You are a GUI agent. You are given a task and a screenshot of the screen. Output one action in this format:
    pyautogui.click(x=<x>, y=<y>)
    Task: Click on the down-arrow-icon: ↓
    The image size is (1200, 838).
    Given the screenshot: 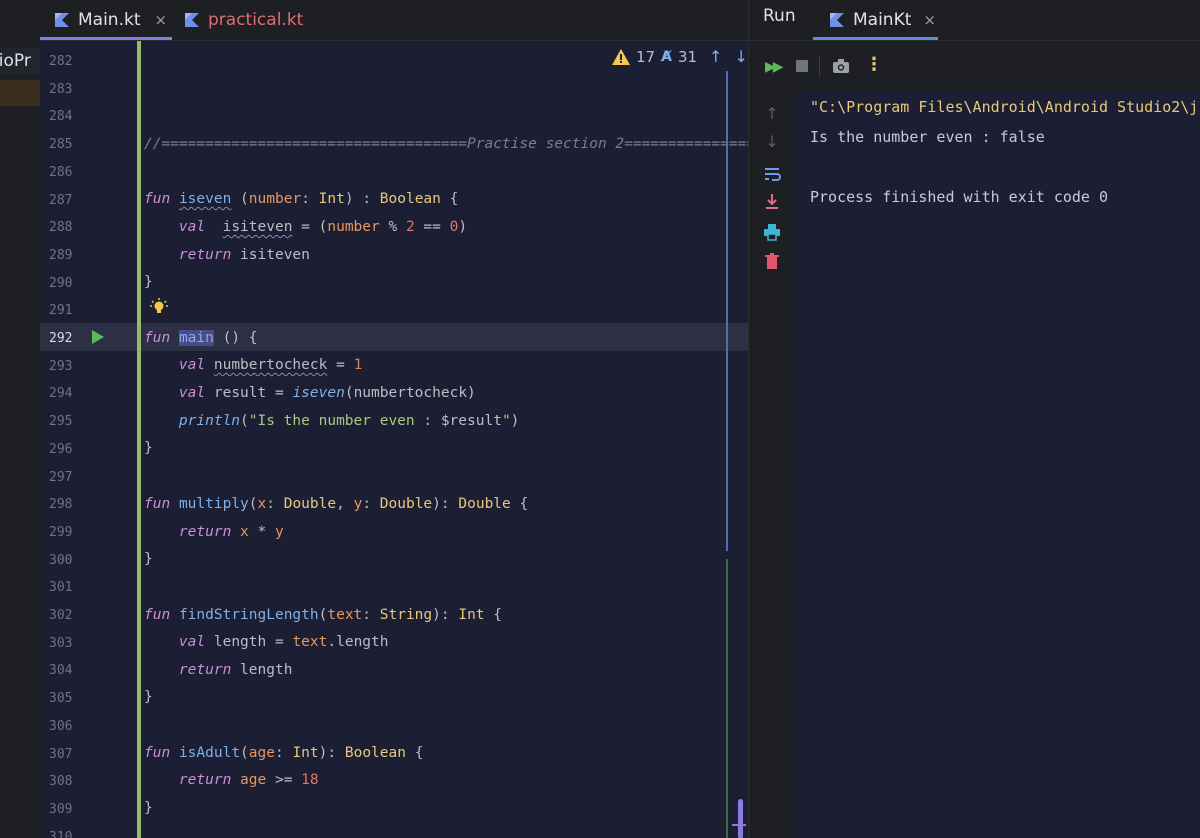 What is the action you would take?
    pyautogui.click(x=772, y=142)
    